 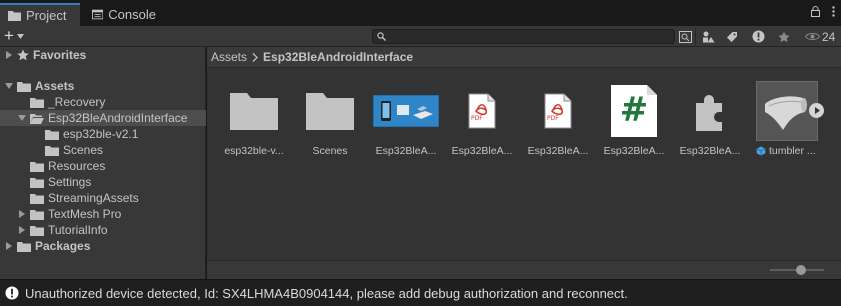 I want to click on tree-item-scenes: Scenes, so click(x=103, y=150).